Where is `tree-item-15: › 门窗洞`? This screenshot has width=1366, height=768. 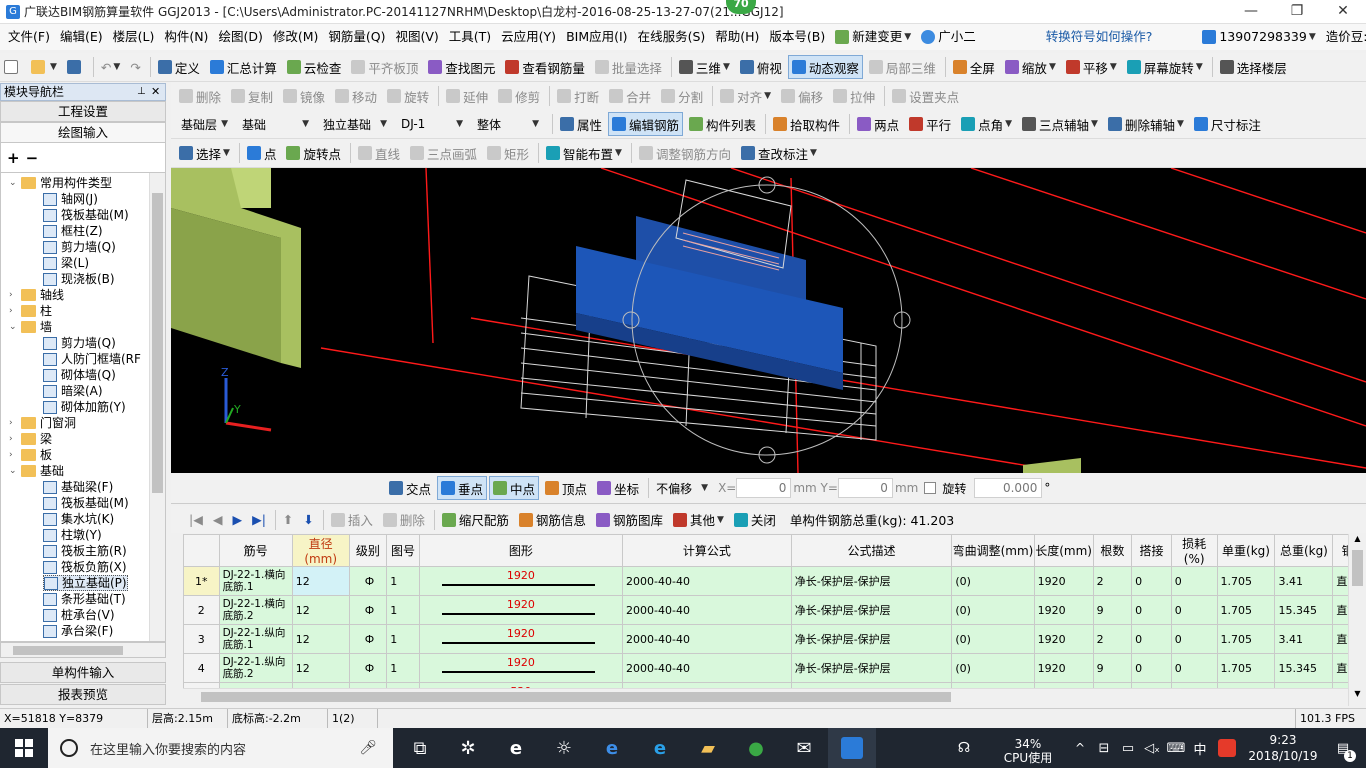 tree-item-15: › 门窗洞 is located at coordinates (42, 423).